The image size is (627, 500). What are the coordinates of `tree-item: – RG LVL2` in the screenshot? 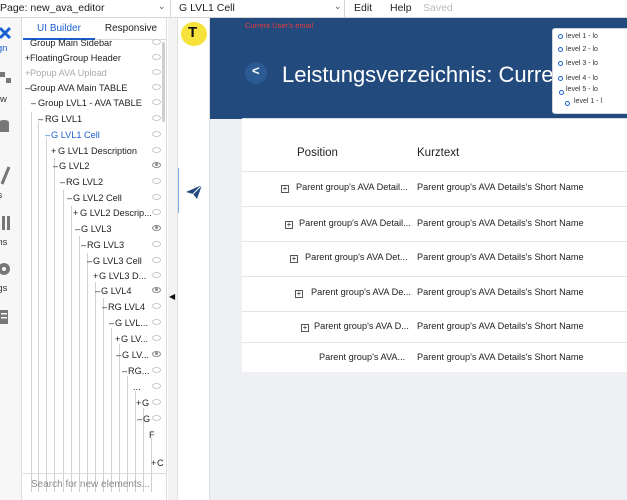 It's located at (94, 182).